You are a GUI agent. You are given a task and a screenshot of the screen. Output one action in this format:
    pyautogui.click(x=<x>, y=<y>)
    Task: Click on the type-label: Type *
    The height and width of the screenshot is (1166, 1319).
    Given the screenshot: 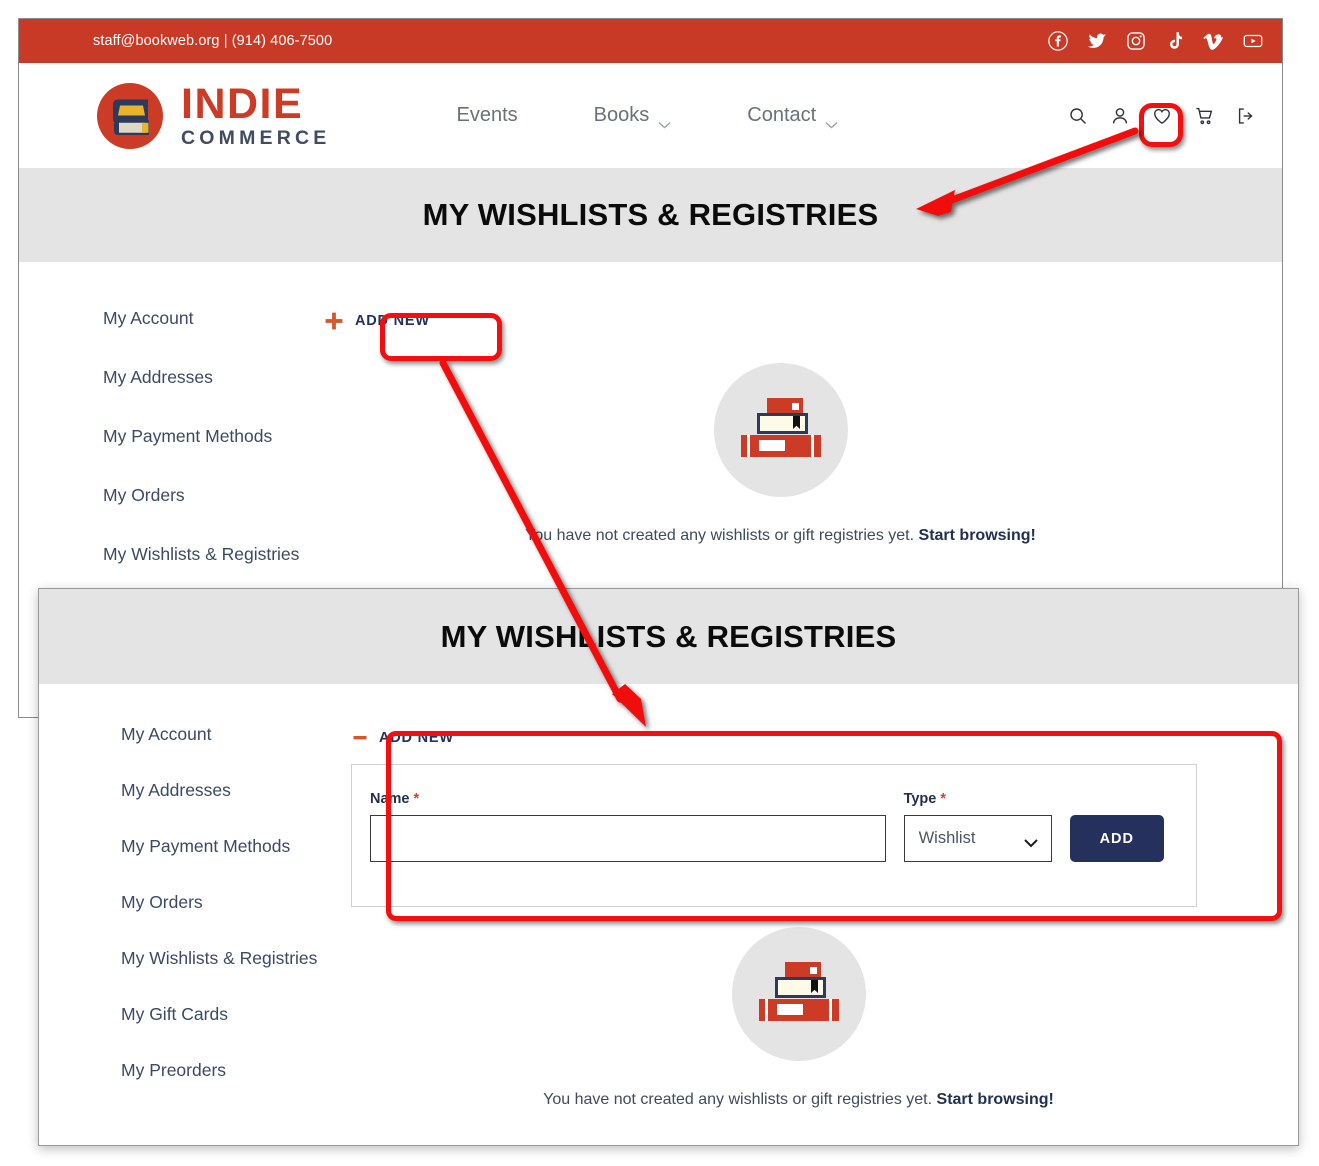 What is the action you would take?
    pyautogui.click(x=978, y=799)
    